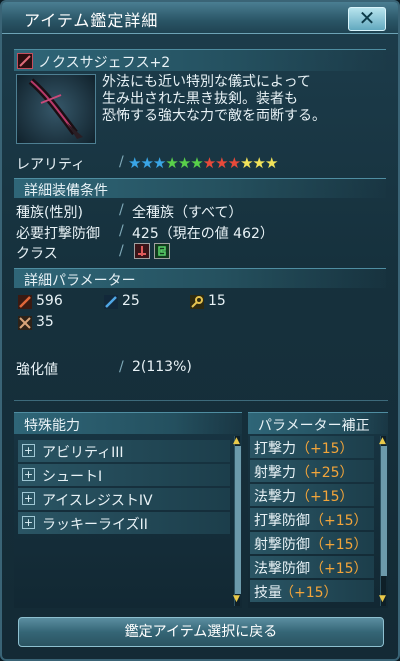  I want to click on bonus-scrollbar: ▲ ▼, so click(383, 521).